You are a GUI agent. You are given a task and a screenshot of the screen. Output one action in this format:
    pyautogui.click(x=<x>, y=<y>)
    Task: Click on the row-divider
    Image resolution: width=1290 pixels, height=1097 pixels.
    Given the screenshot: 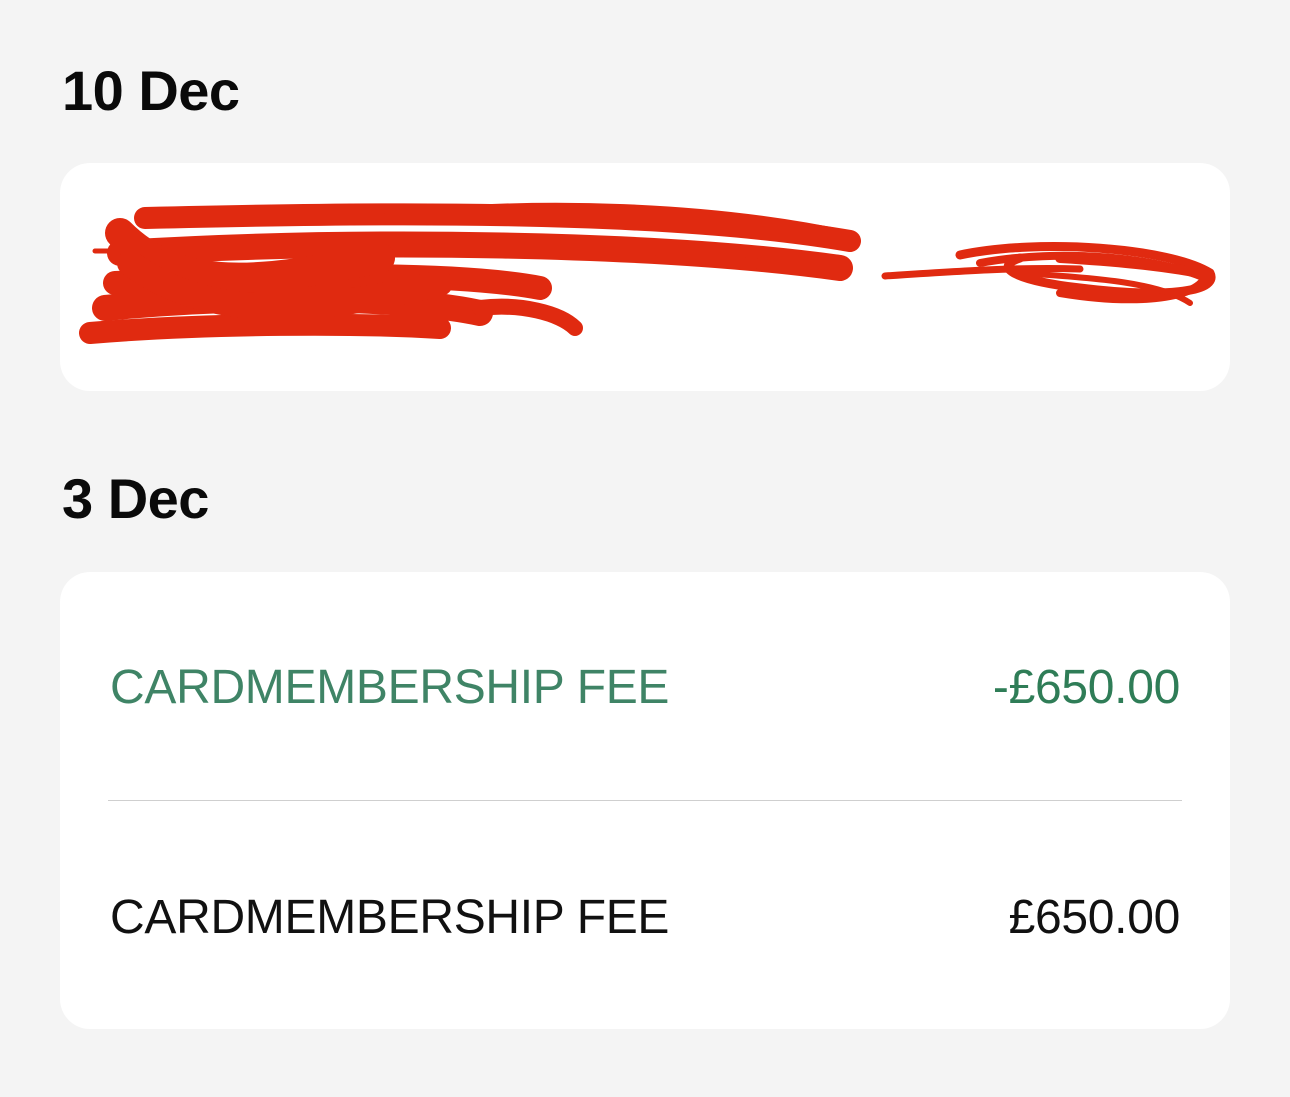 What is the action you would take?
    pyautogui.click(x=645, y=800)
    